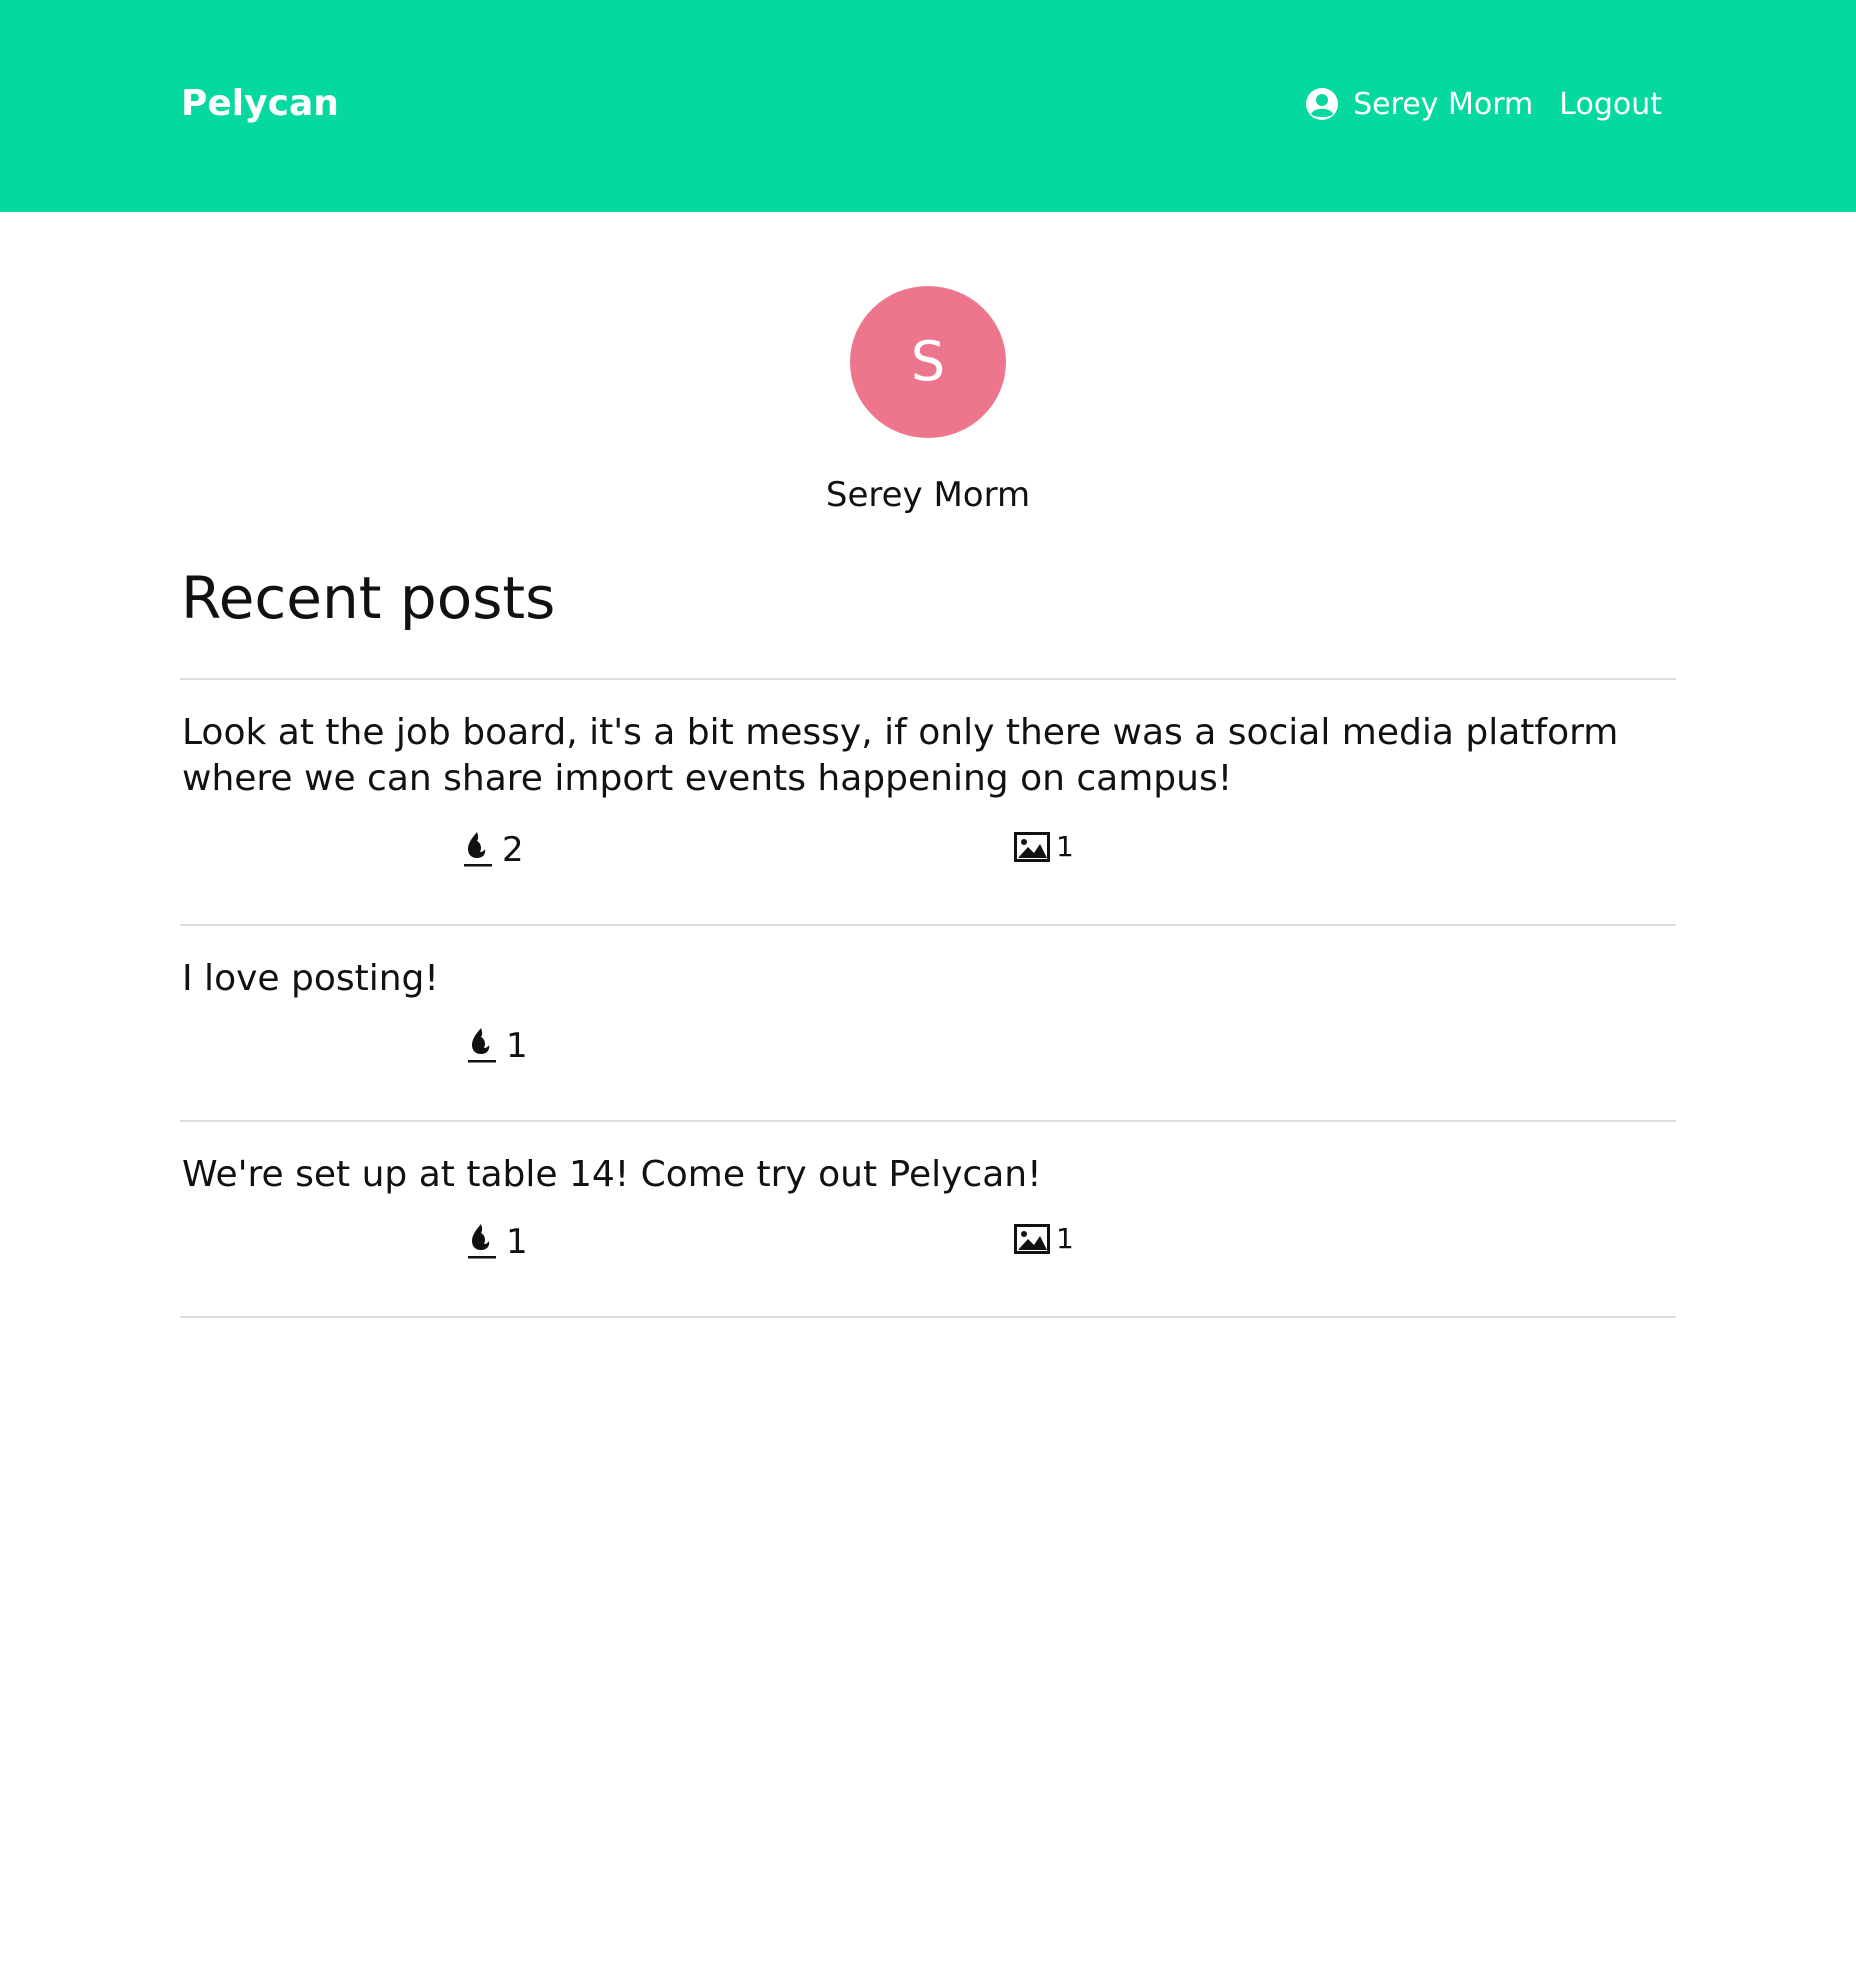 The height and width of the screenshot is (1972, 1856). I want to click on brand-logo: Pelycan, so click(260, 104).